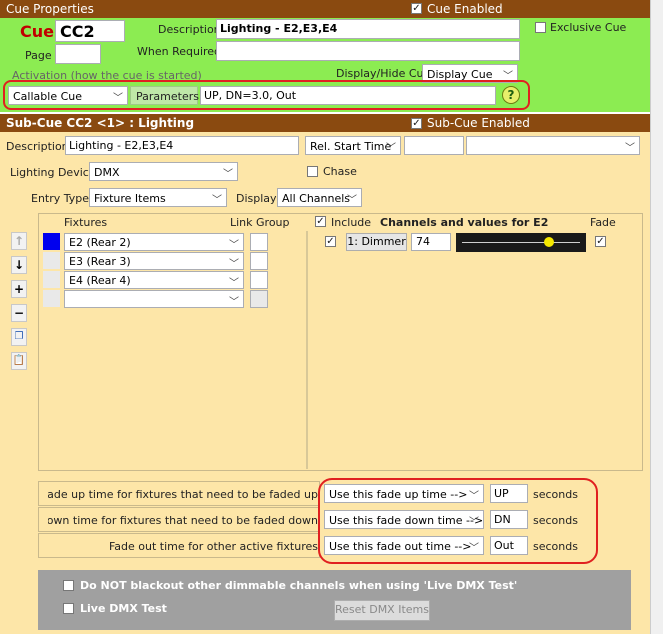 The height and width of the screenshot is (634, 663). What do you see at coordinates (154, 261) in the screenshot?
I see `fixture-select: E3 (Rear 3) ﹀` at bounding box center [154, 261].